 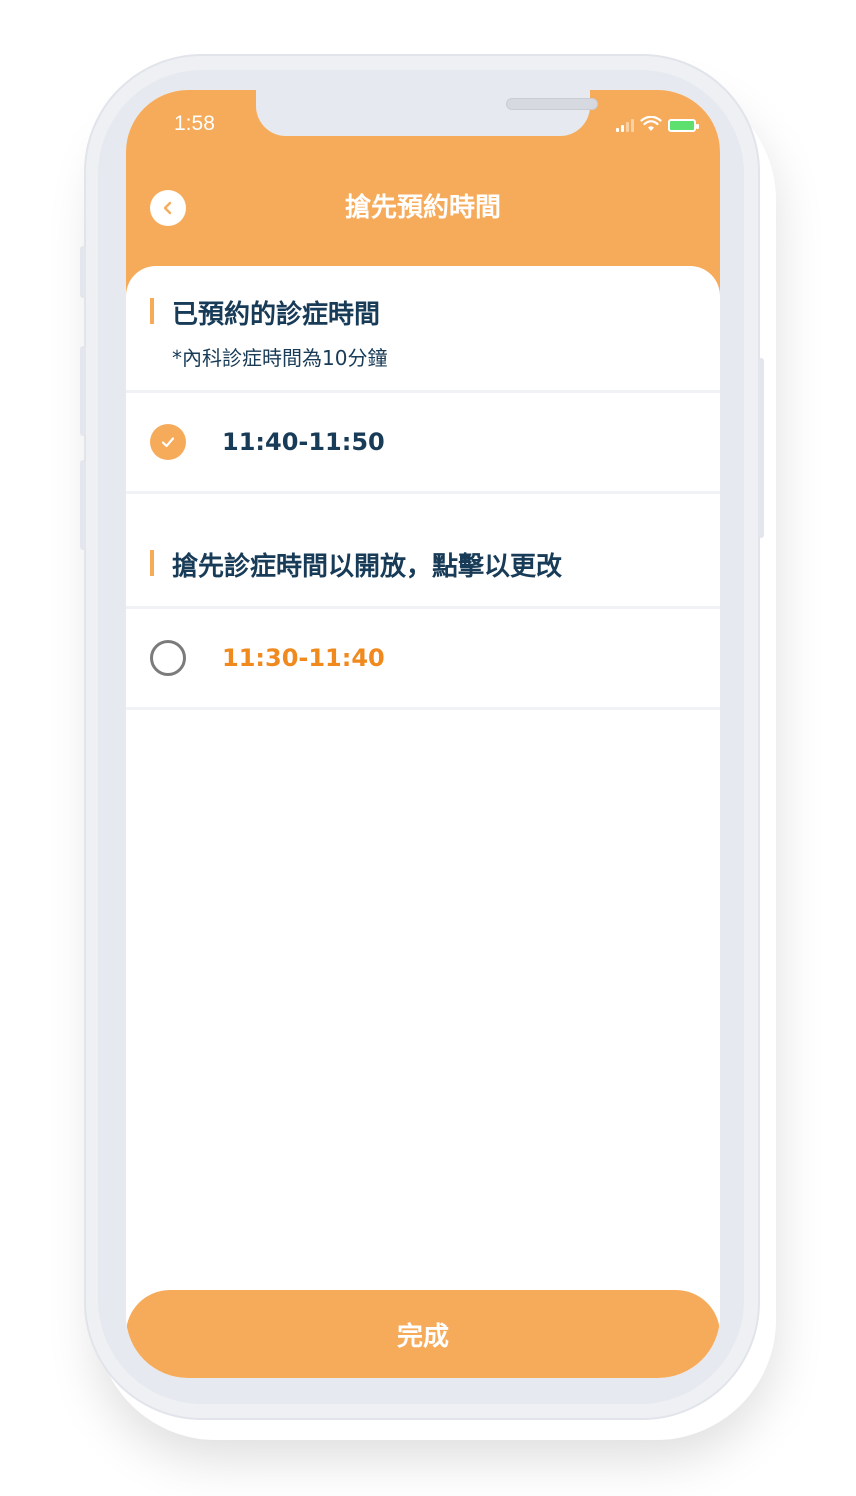 What do you see at coordinates (303, 442) in the screenshot?
I see `booked-slot-time: 11:40-11:50` at bounding box center [303, 442].